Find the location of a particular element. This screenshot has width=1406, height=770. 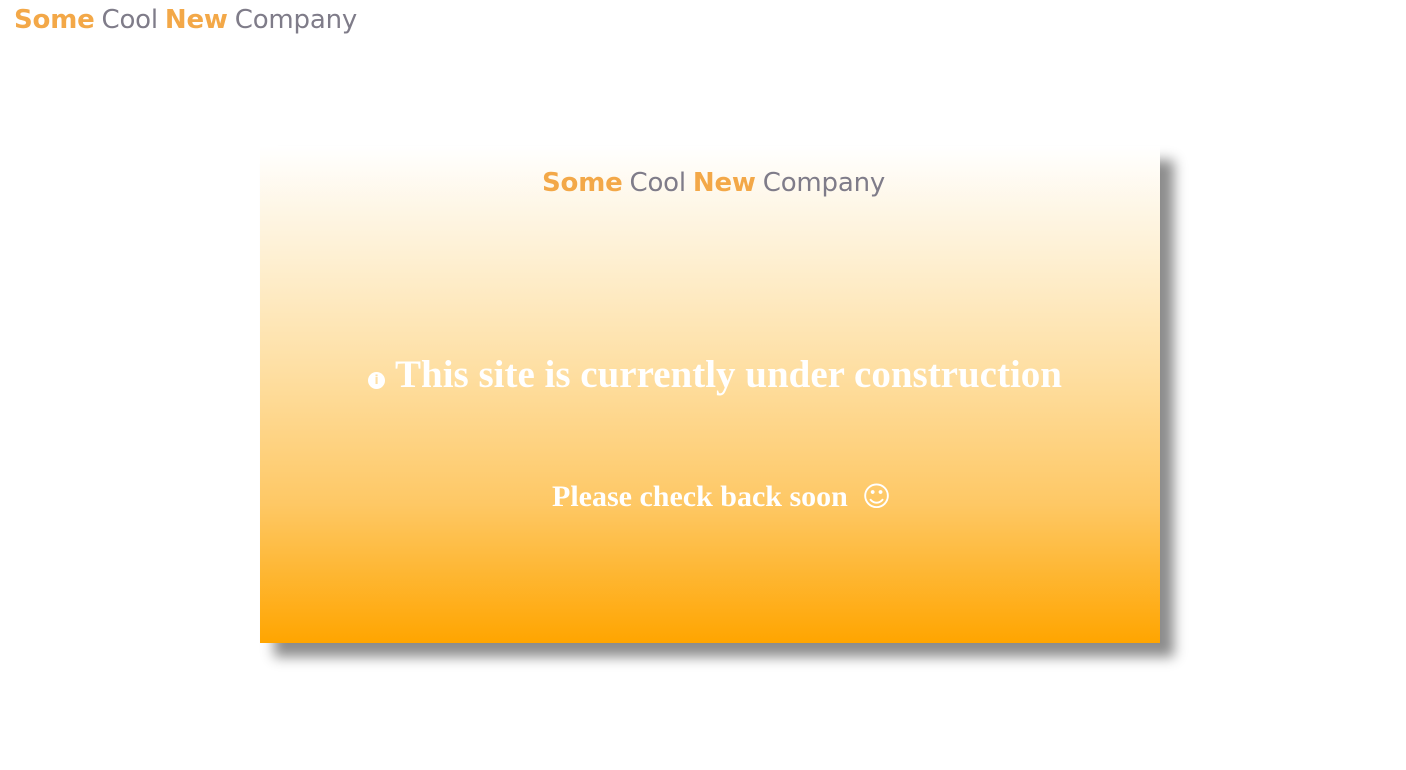

logo-word-new: New is located at coordinates (196, 20).